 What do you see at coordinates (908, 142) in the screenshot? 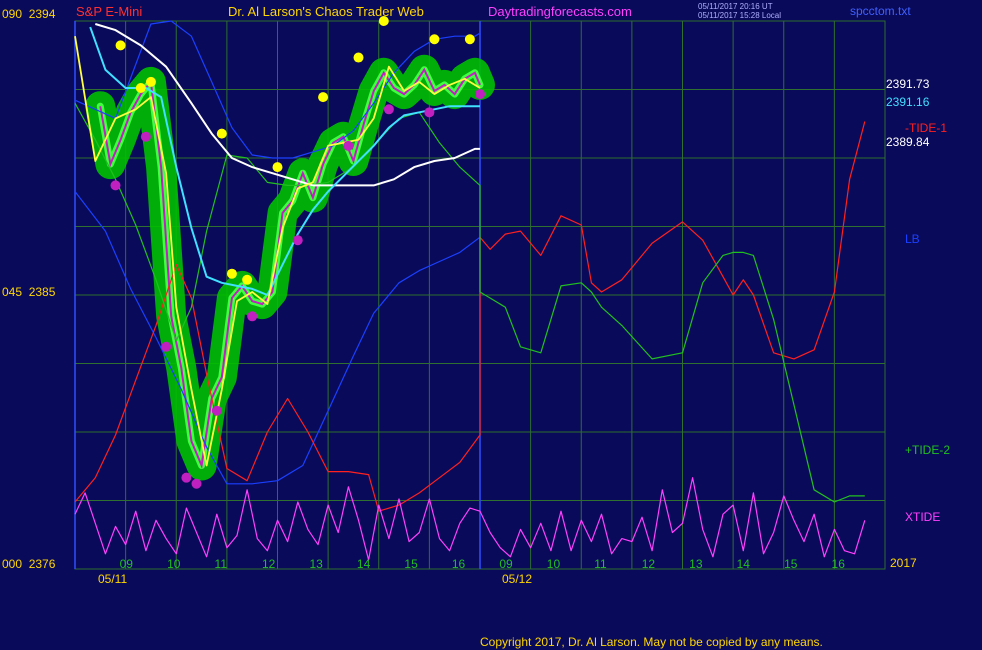
I see `price-label-slow: 2389.84` at bounding box center [908, 142].